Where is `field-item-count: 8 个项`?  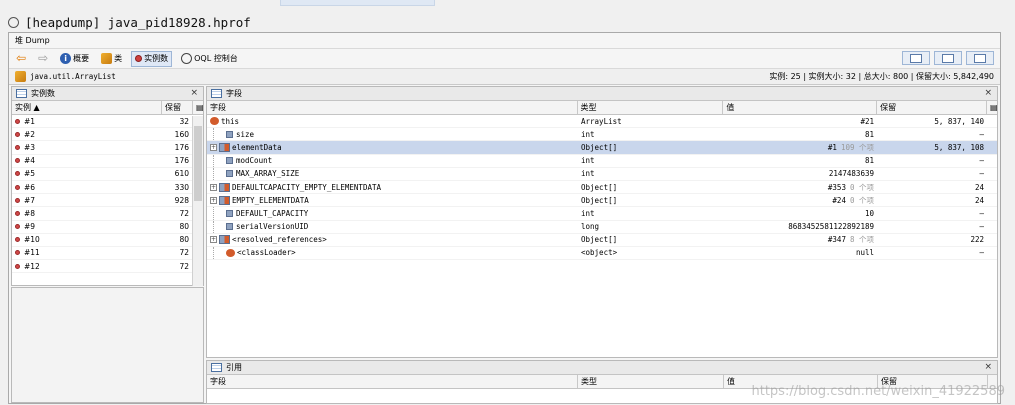 field-item-count: 8 个项 is located at coordinates (861, 240).